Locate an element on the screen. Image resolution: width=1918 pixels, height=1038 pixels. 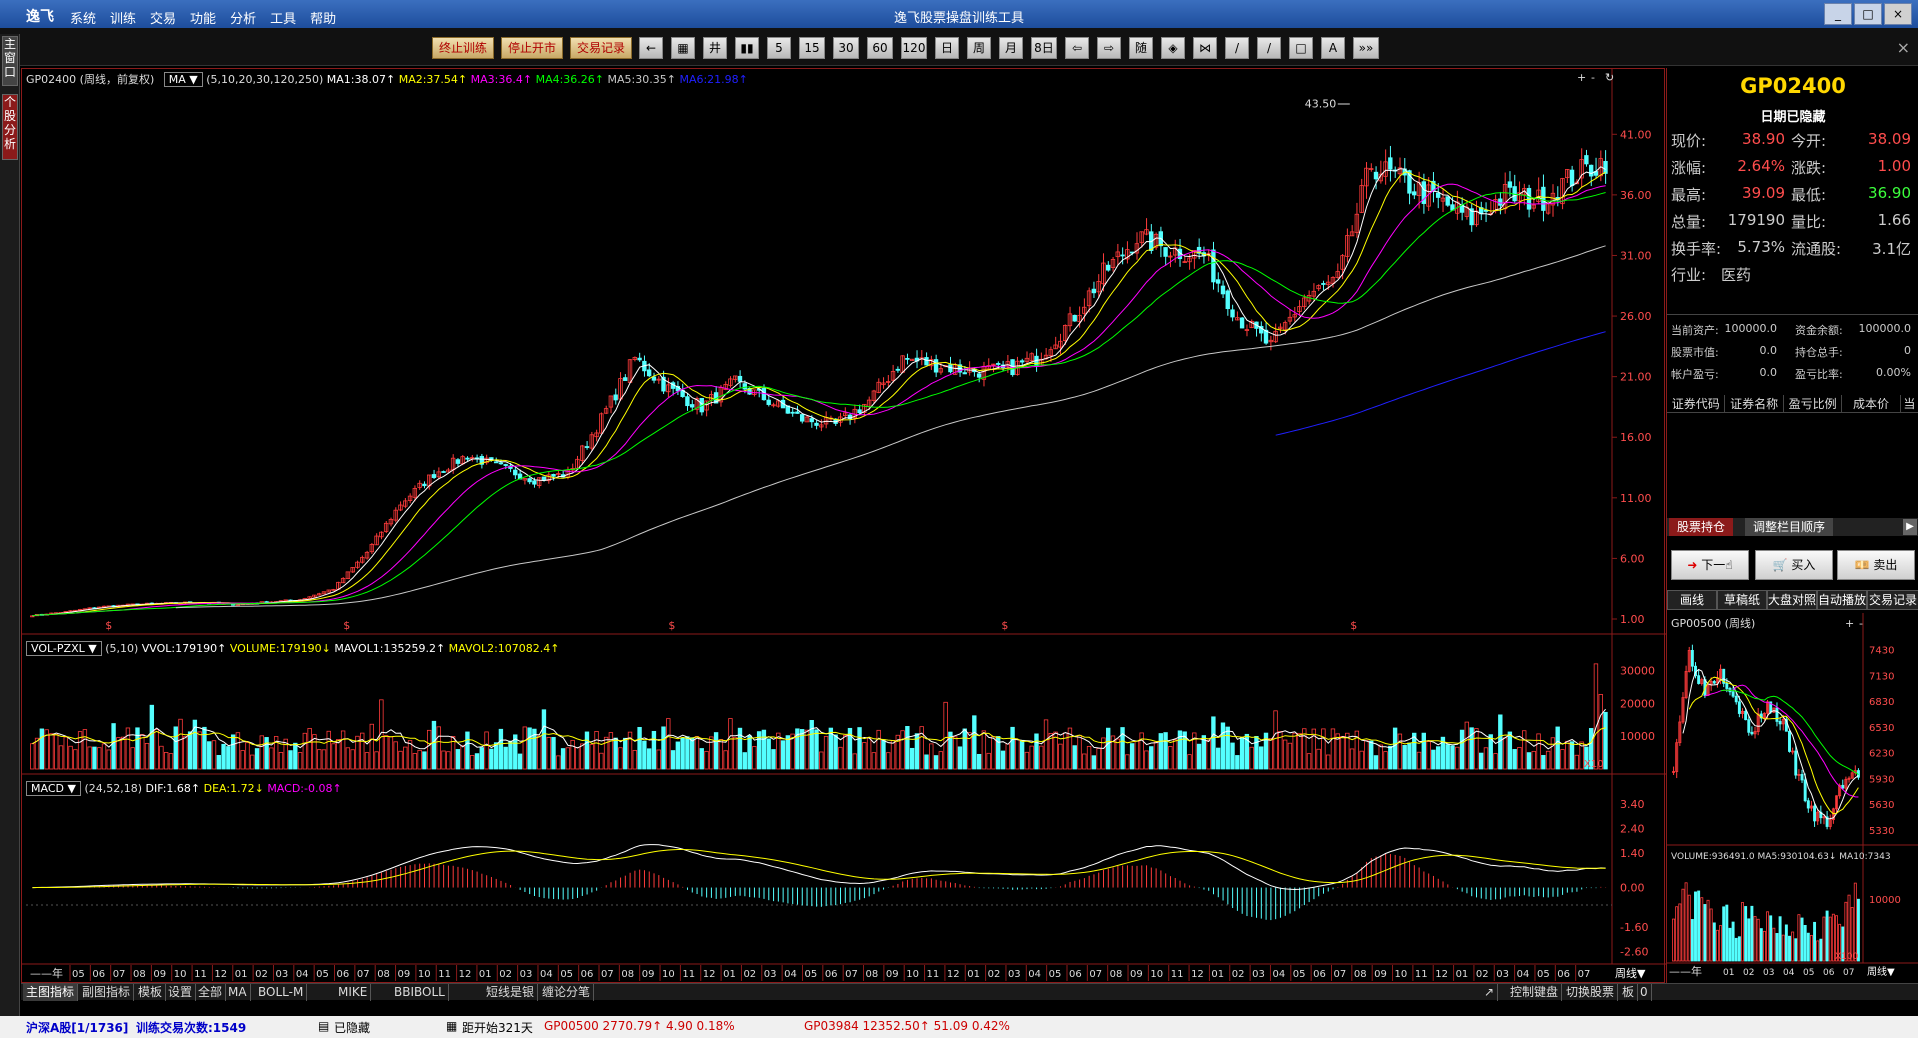
back-button: ← is located at coordinates (651, 48).